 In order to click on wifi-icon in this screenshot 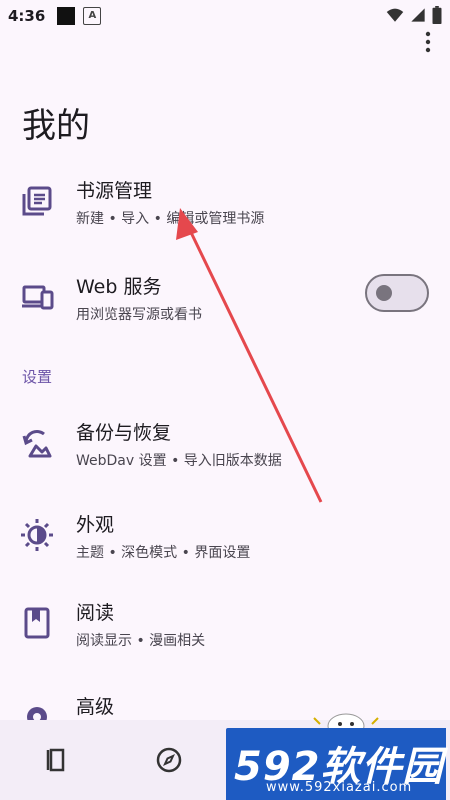, I will do `click(395, 15)`.